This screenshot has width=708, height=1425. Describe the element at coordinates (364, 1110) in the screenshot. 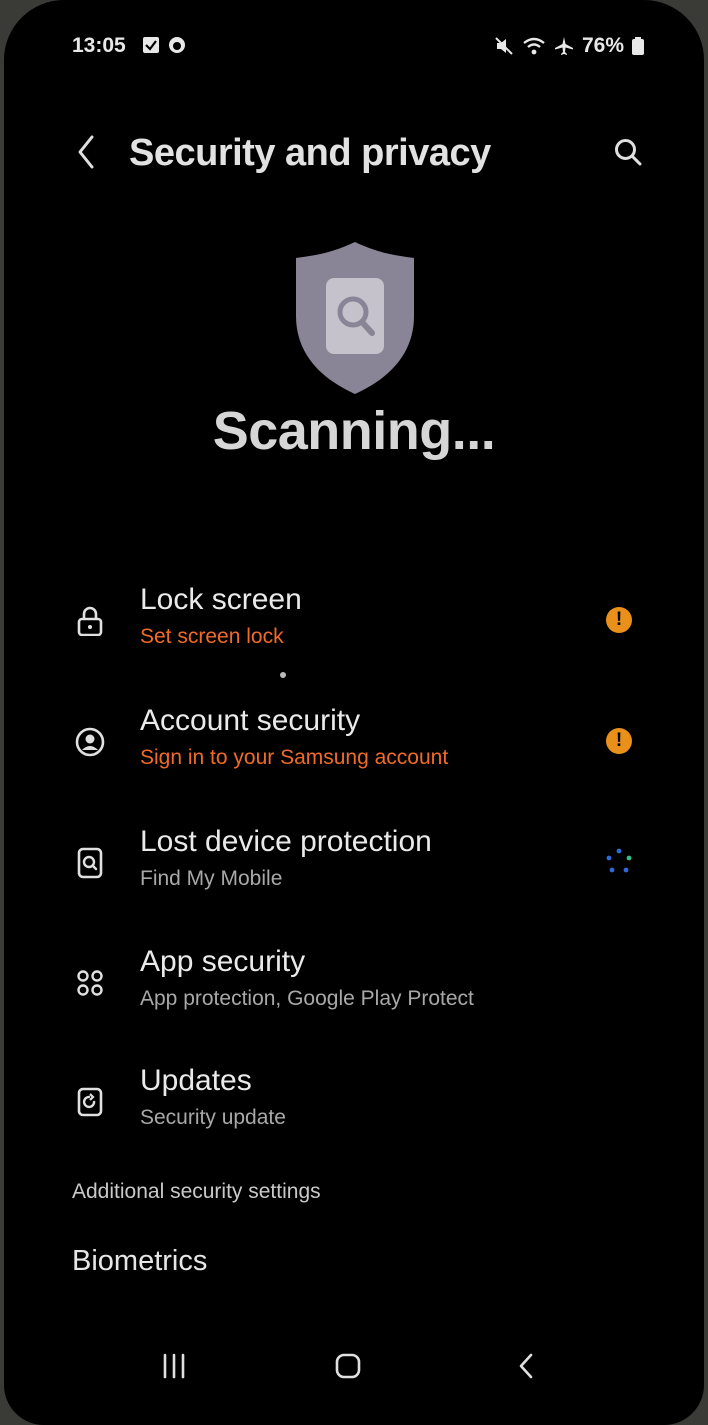

I see `list-item-updates: Updates Security update` at that location.